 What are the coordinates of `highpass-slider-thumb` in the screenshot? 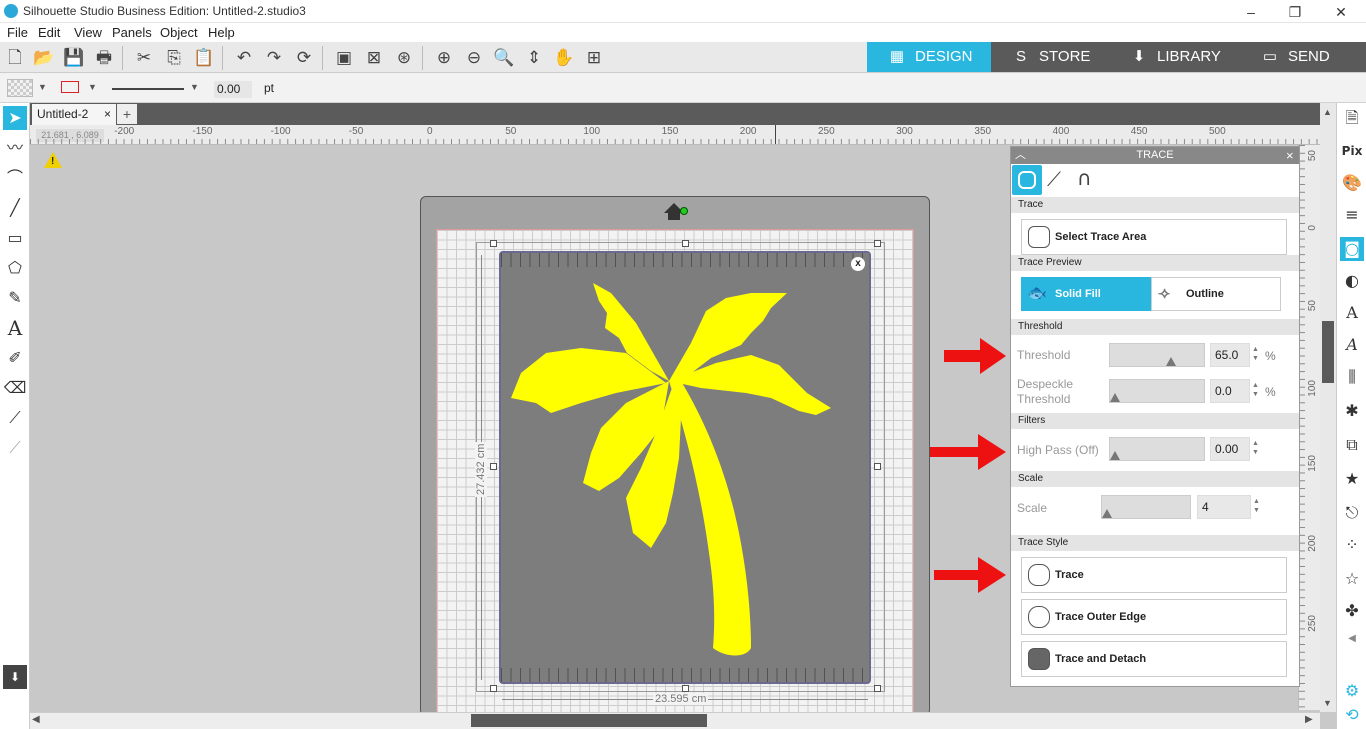 It's located at (1115, 455).